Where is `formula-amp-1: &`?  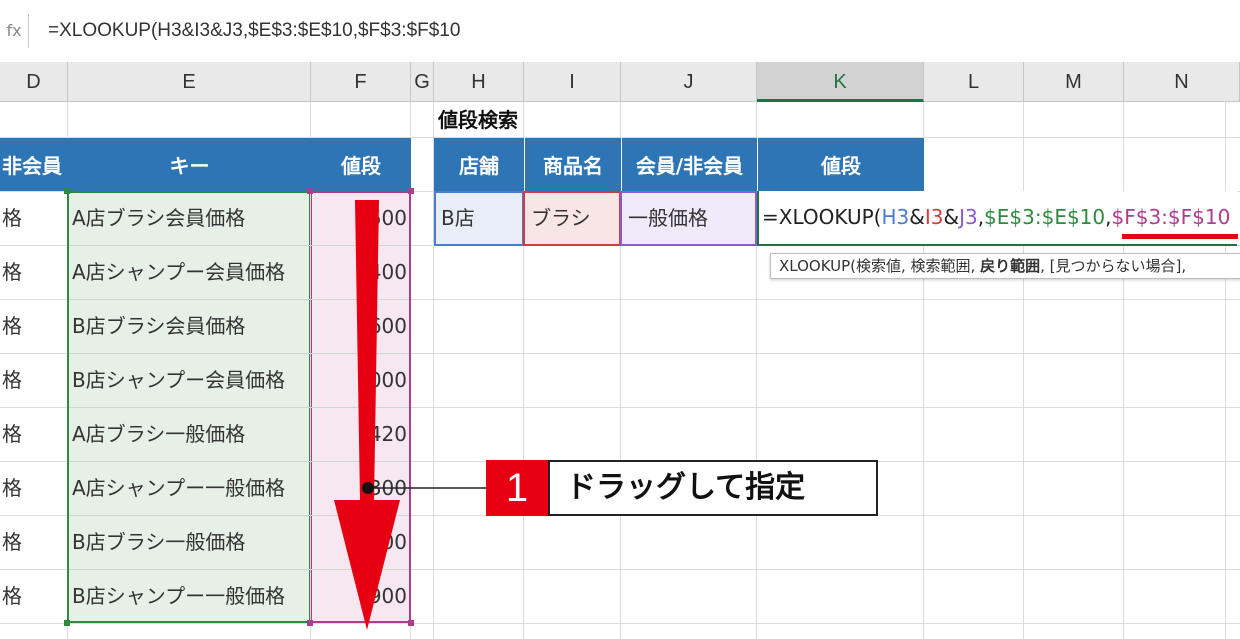
formula-amp-1: & is located at coordinates (917, 217).